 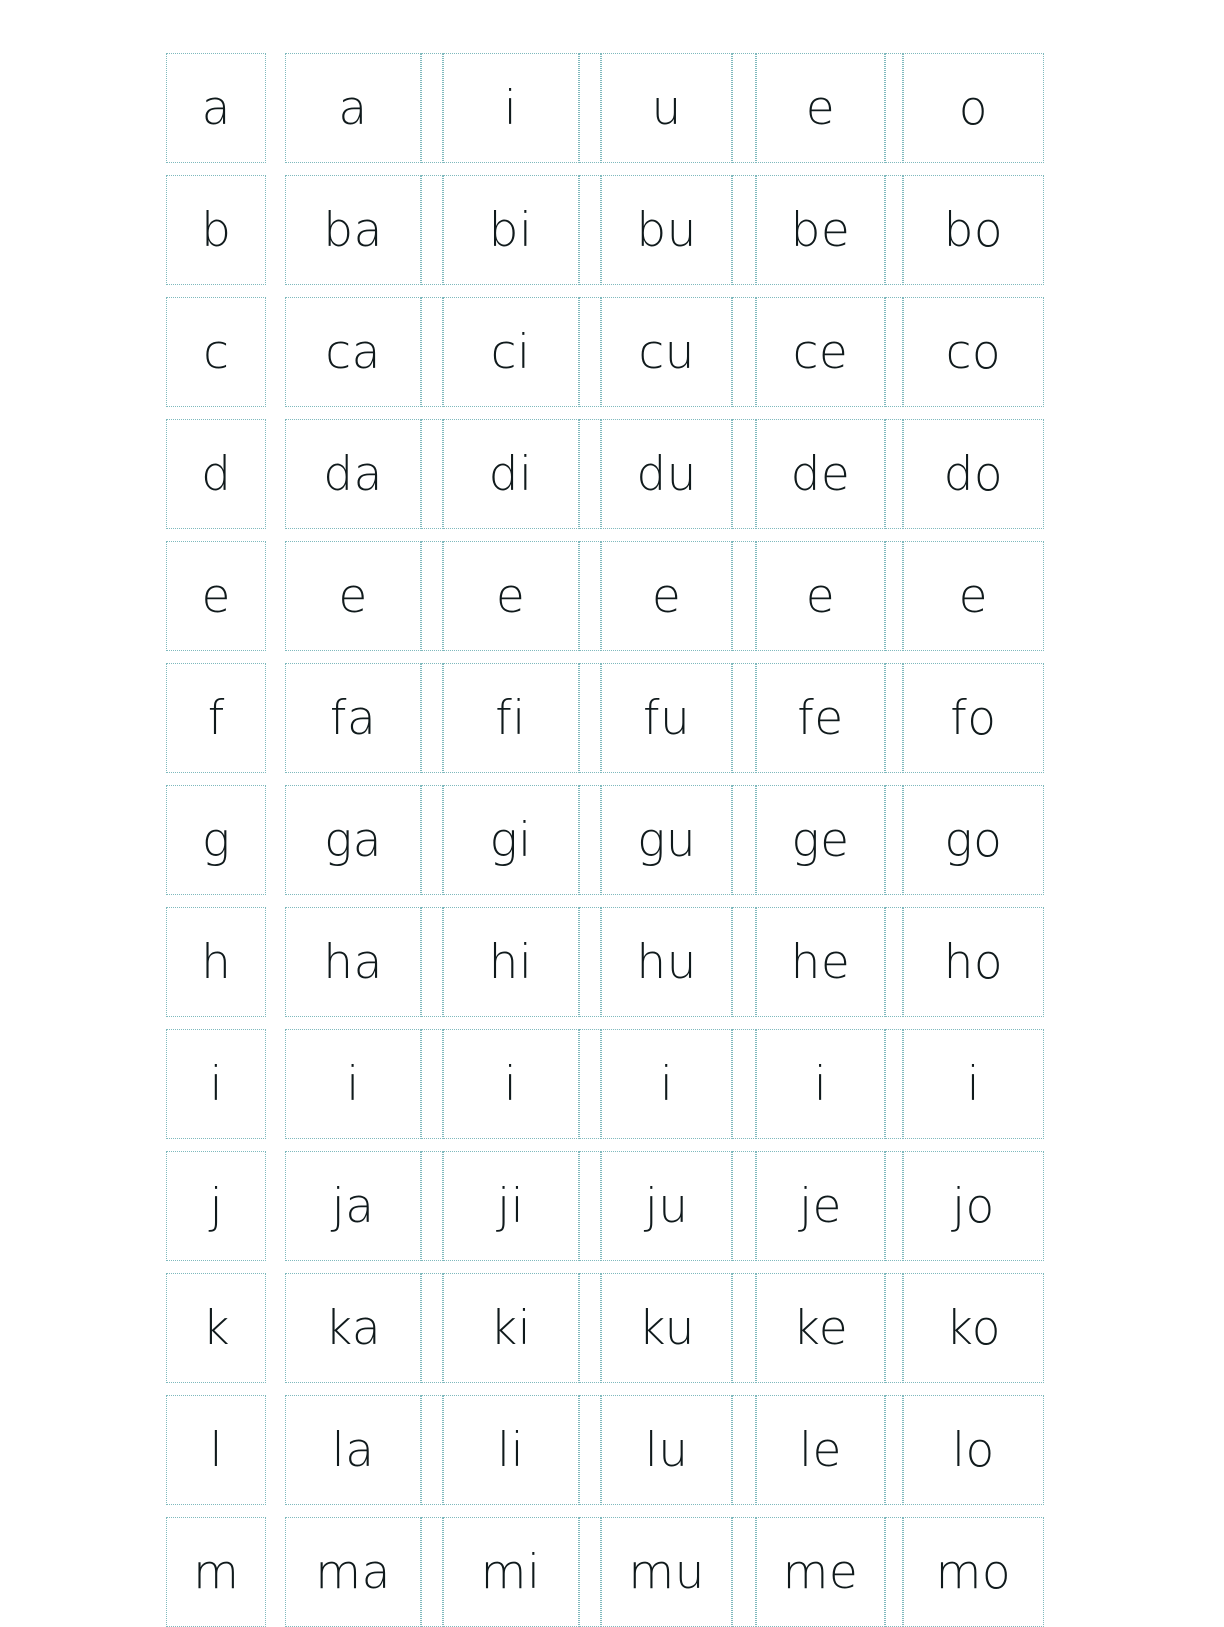 I want to click on row-gap-cell, so click(x=605, y=413).